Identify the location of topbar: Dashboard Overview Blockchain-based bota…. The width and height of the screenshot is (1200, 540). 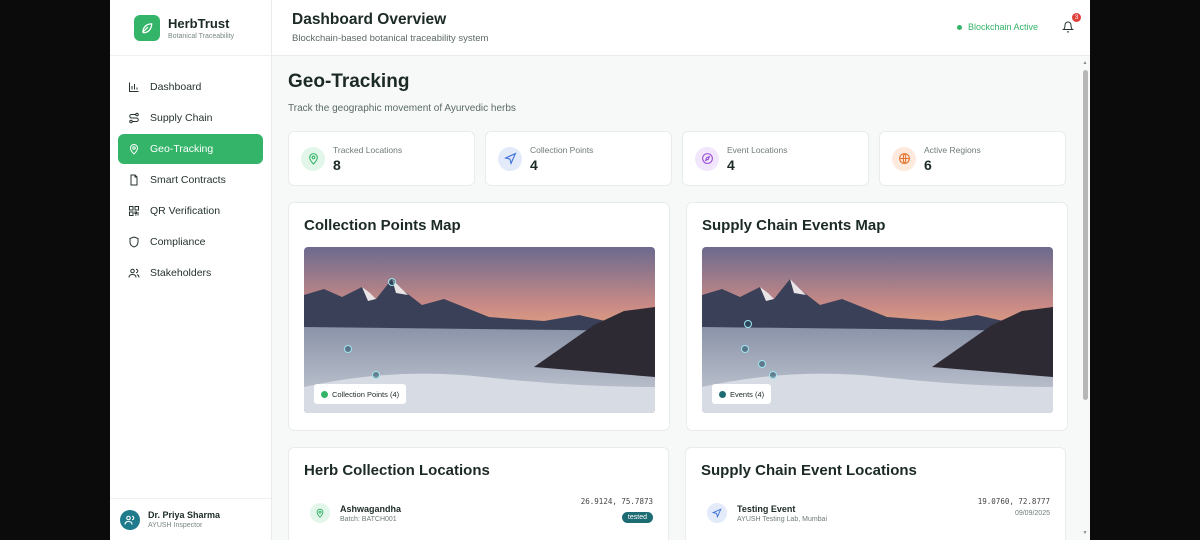
(681, 28).